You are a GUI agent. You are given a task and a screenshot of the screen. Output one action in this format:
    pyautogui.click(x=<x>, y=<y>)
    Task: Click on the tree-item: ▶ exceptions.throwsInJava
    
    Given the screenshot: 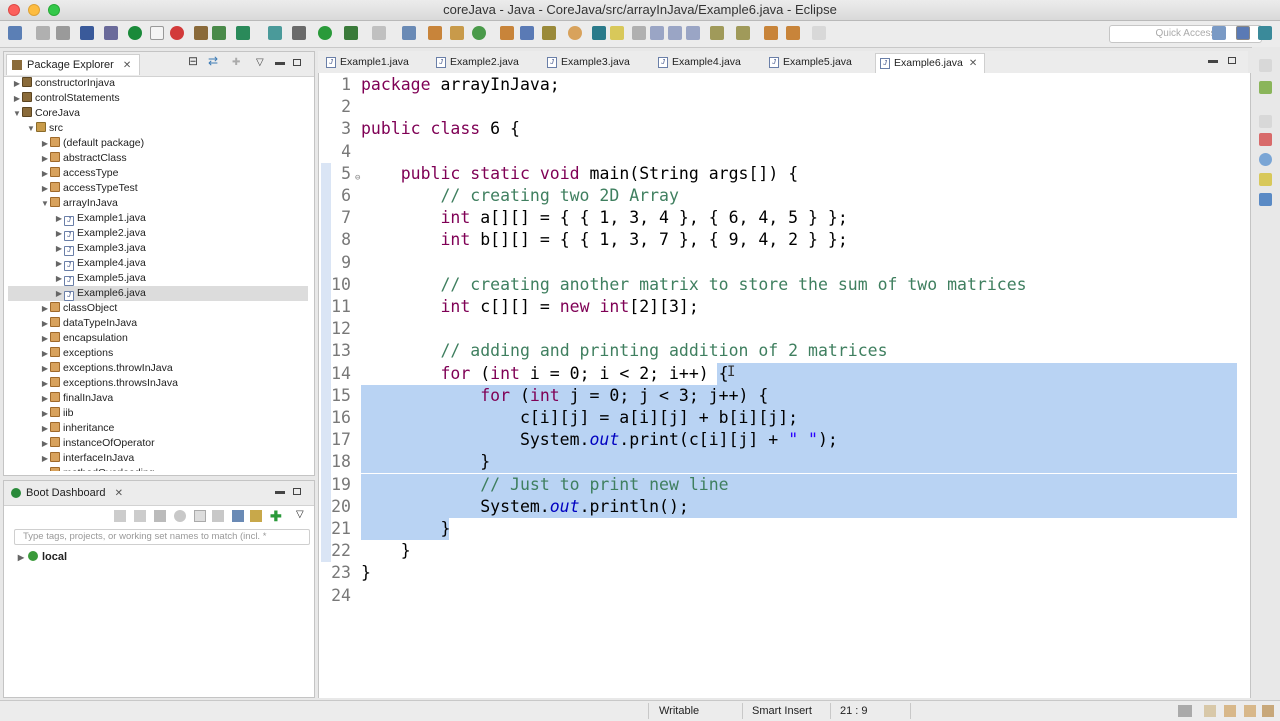 What is the action you would take?
    pyautogui.click(x=158, y=383)
    